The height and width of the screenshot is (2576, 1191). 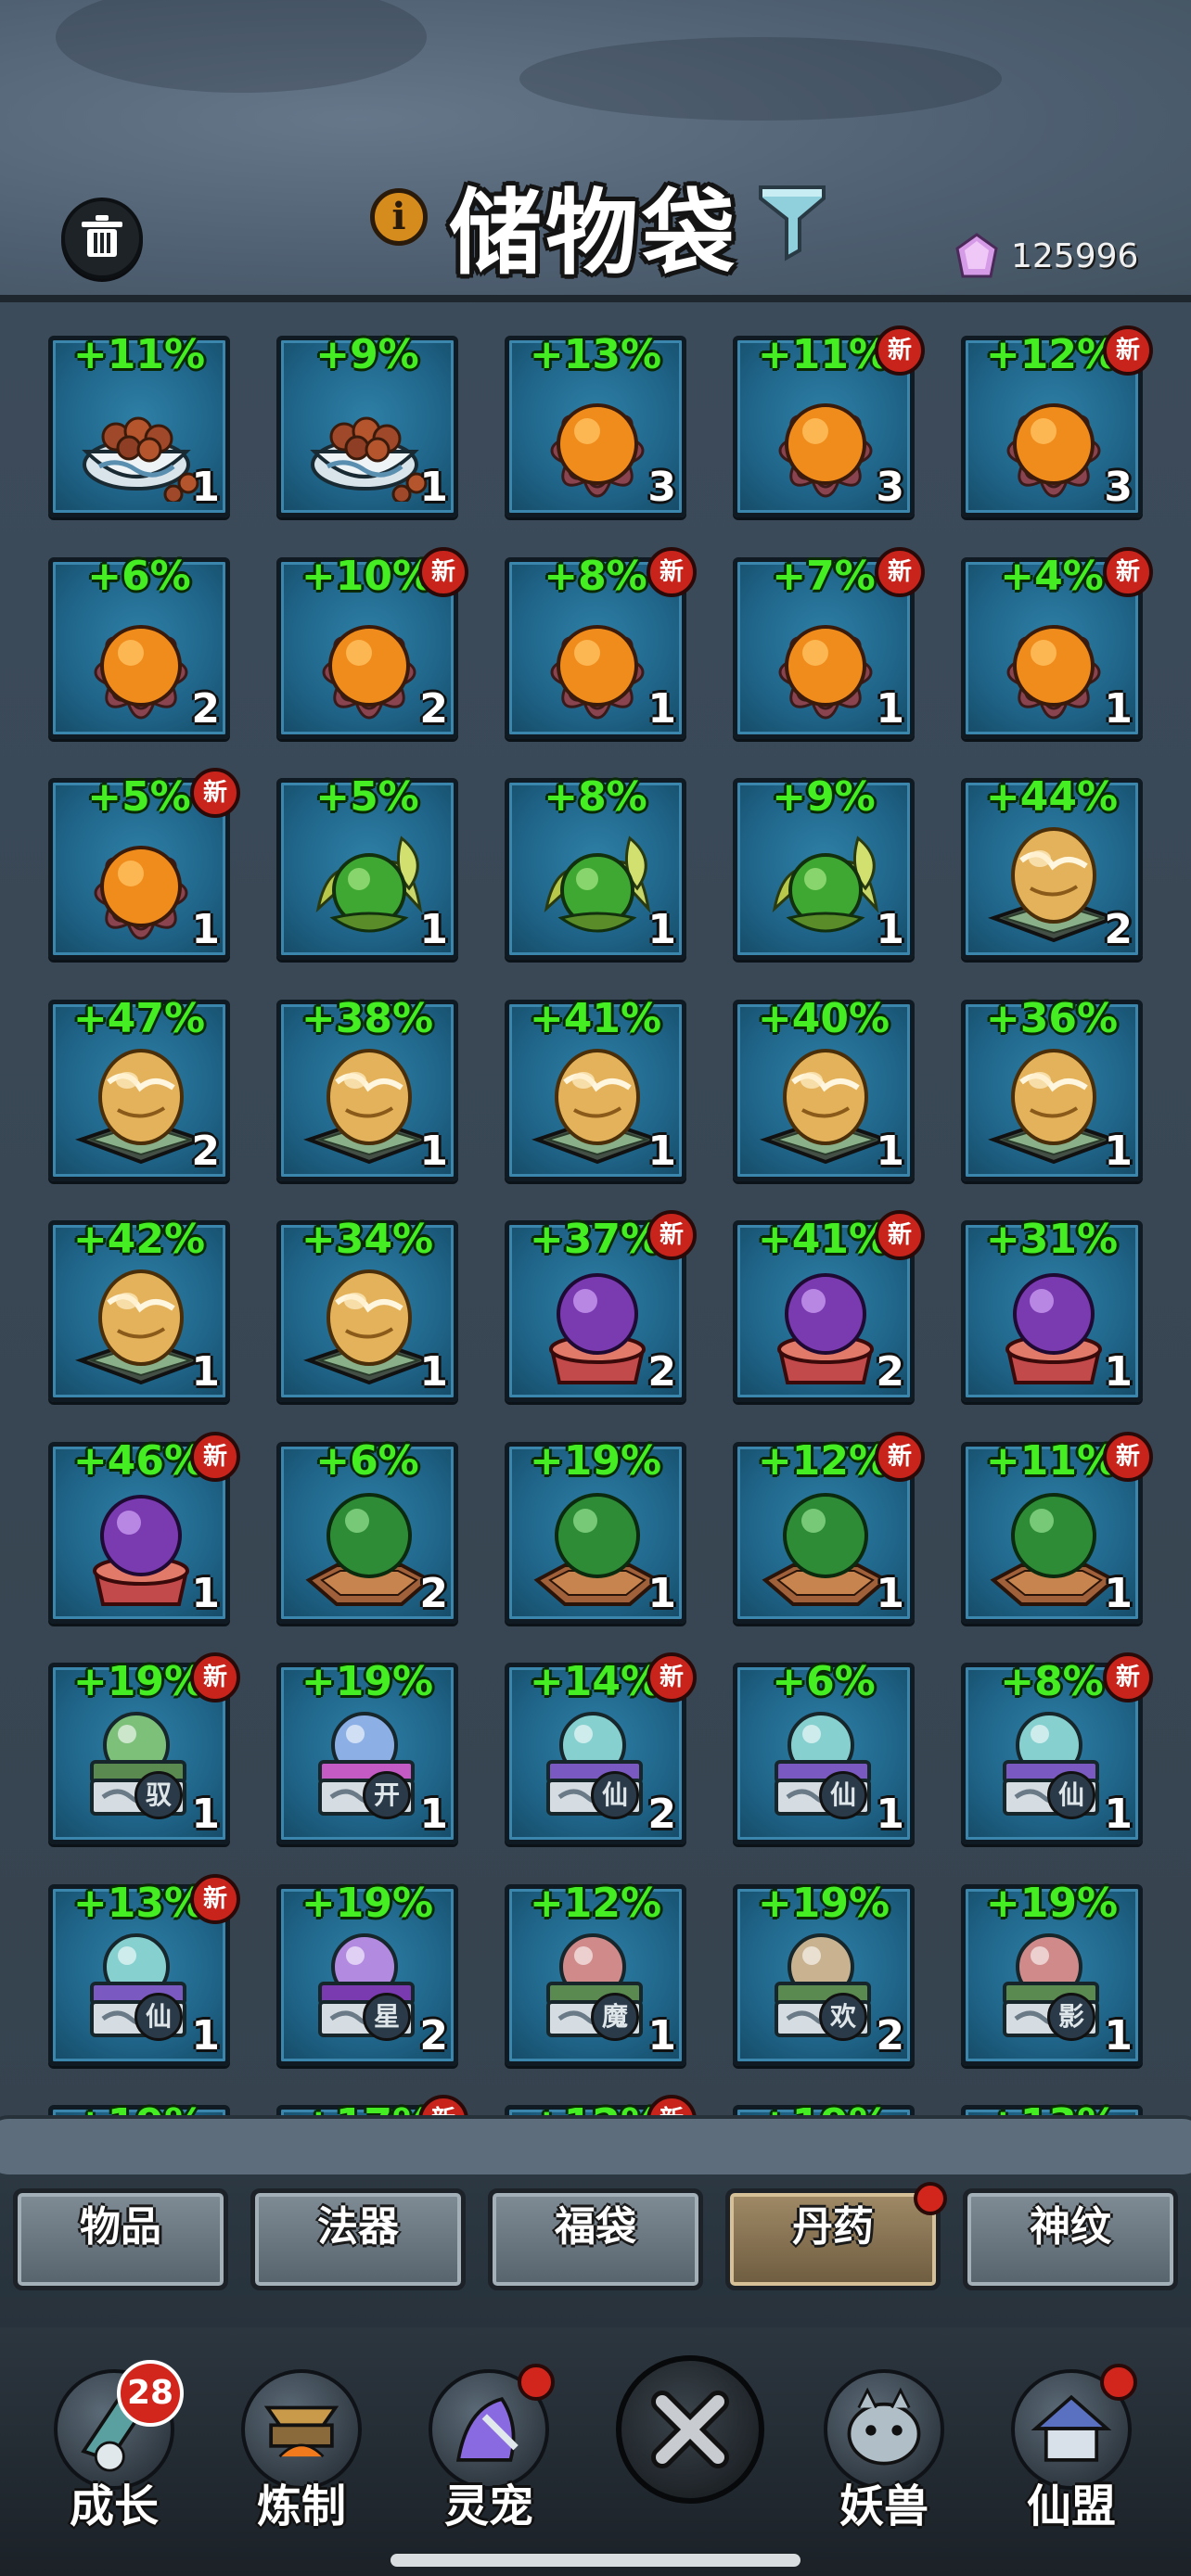 I want to click on pill-item-slot: +14% 2 仙新, so click(x=601, y=1748).